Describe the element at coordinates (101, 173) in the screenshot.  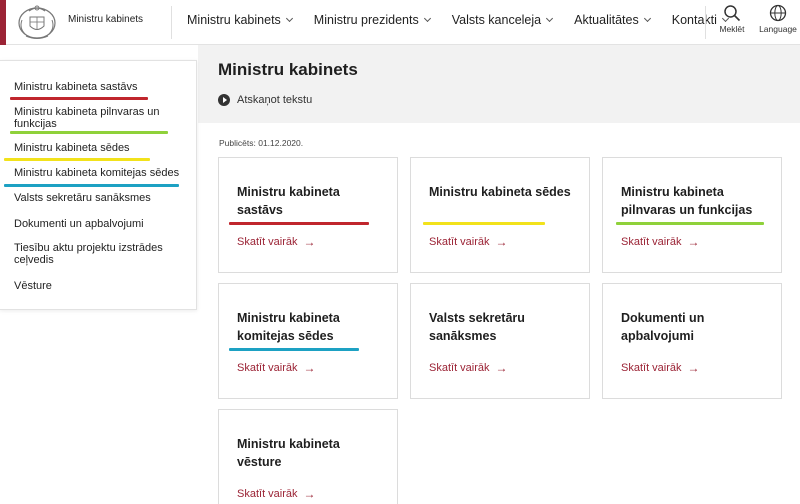
I see `sidebar-item-komitejas-sedes: Ministru kabineta komitejas sēdes` at that location.